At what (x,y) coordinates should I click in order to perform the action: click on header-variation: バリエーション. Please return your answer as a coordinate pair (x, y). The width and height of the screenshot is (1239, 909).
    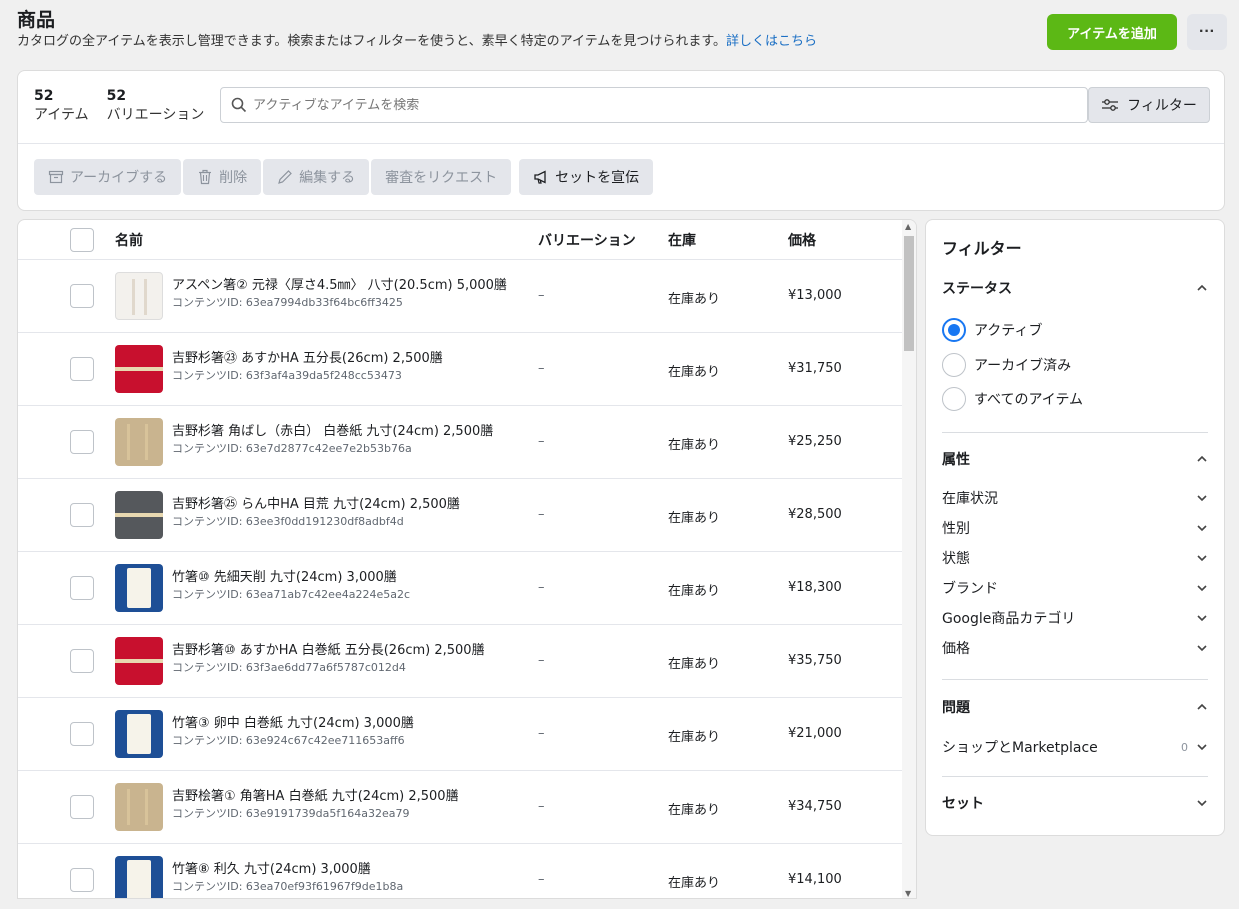
    Looking at the image, I should click on (587, 240).